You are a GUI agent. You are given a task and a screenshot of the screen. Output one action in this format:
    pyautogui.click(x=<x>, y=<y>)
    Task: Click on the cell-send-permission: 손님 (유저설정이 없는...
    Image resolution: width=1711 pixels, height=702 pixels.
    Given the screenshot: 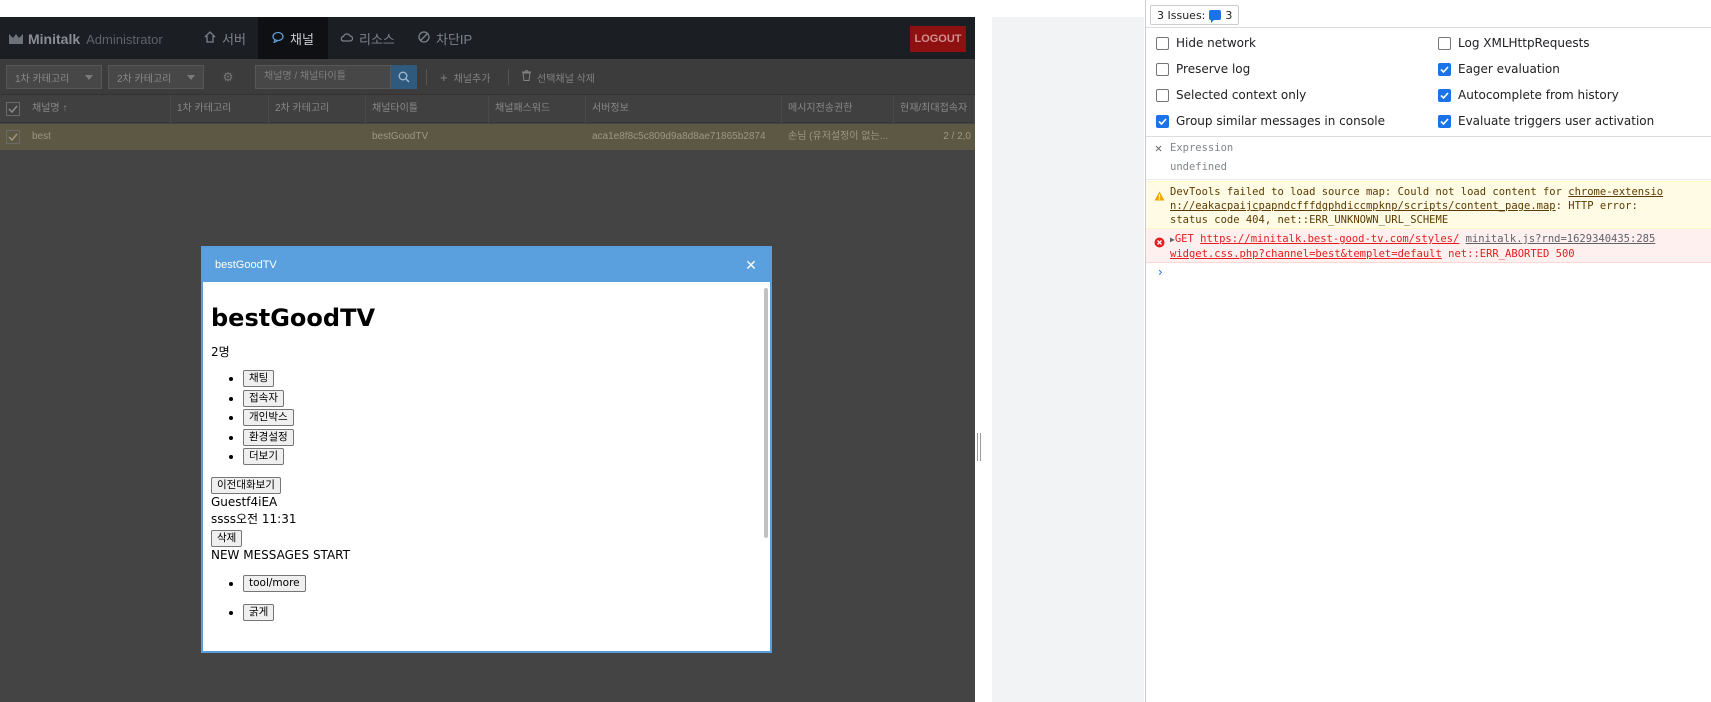 What is the action you would take?
    pyautogui.click(x=838, y=136)
    